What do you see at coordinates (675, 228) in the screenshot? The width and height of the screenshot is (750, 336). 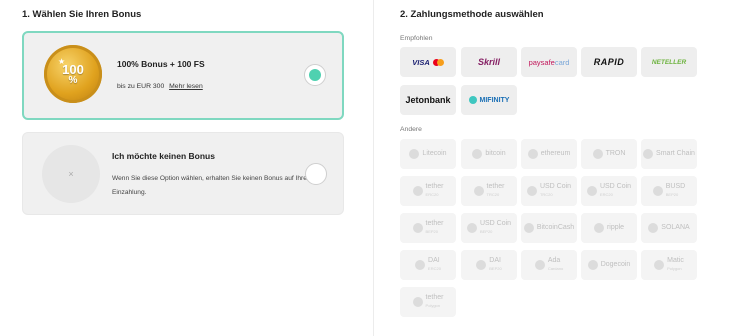 I see `payment-other-text: SOLANA` at bounding box center [675, 228].